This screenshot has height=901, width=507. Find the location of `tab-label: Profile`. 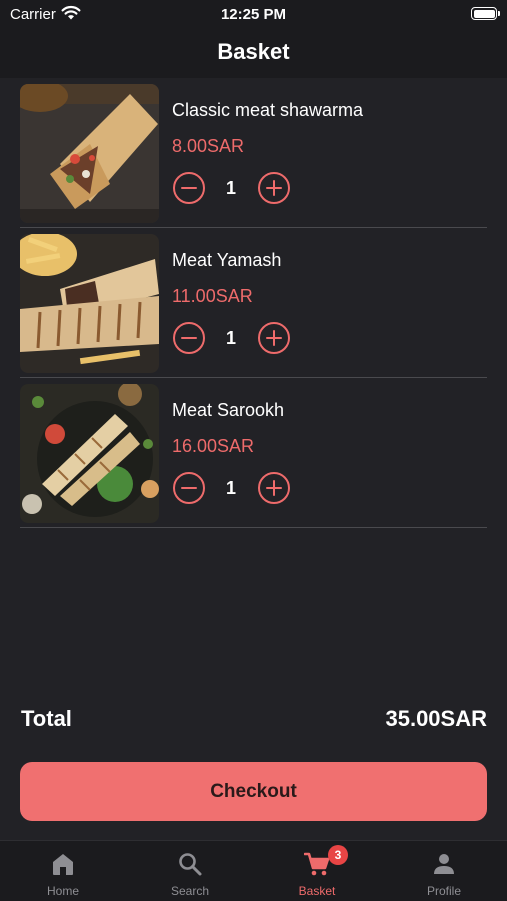

tab-label: Profile is located at coordinates (443, 891).